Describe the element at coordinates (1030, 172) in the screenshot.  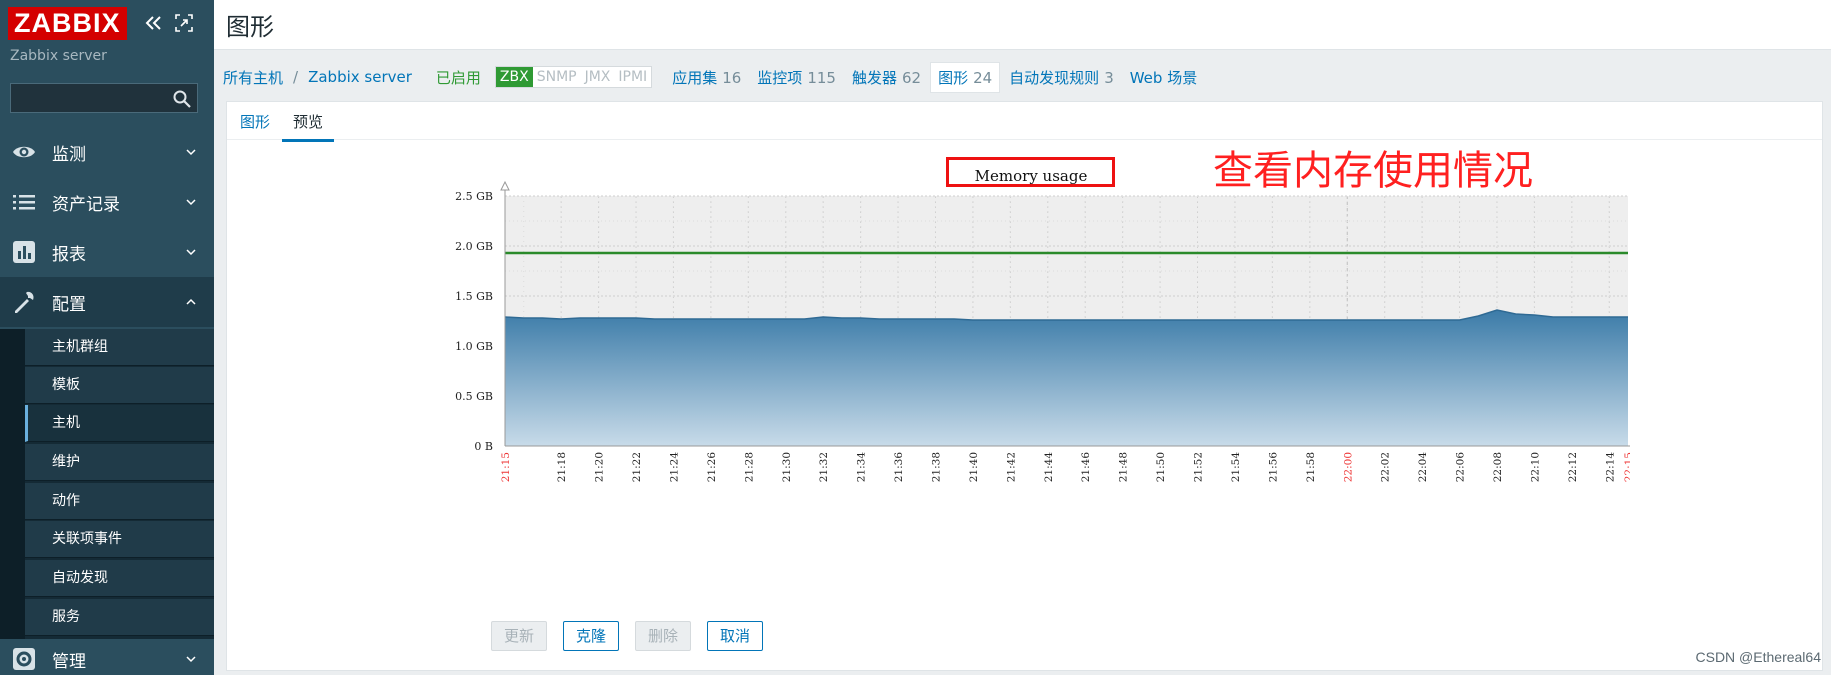
I see `chart-title-highlight` at that location.